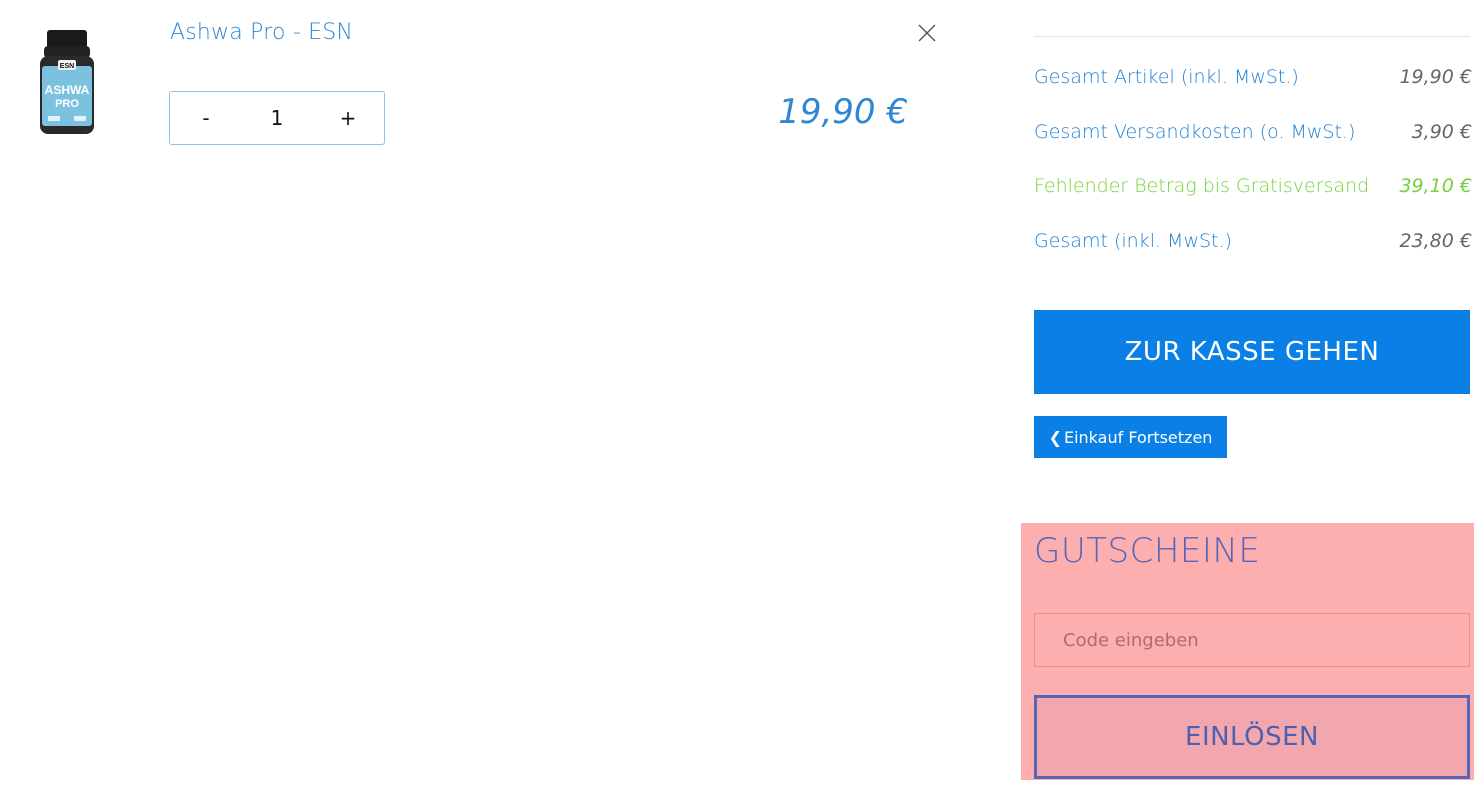 This screenshot has height=786, width=1480. I want to click on continue-shopping-button: ❮ Einkauf Fortsetzen, so click(1130, 437).